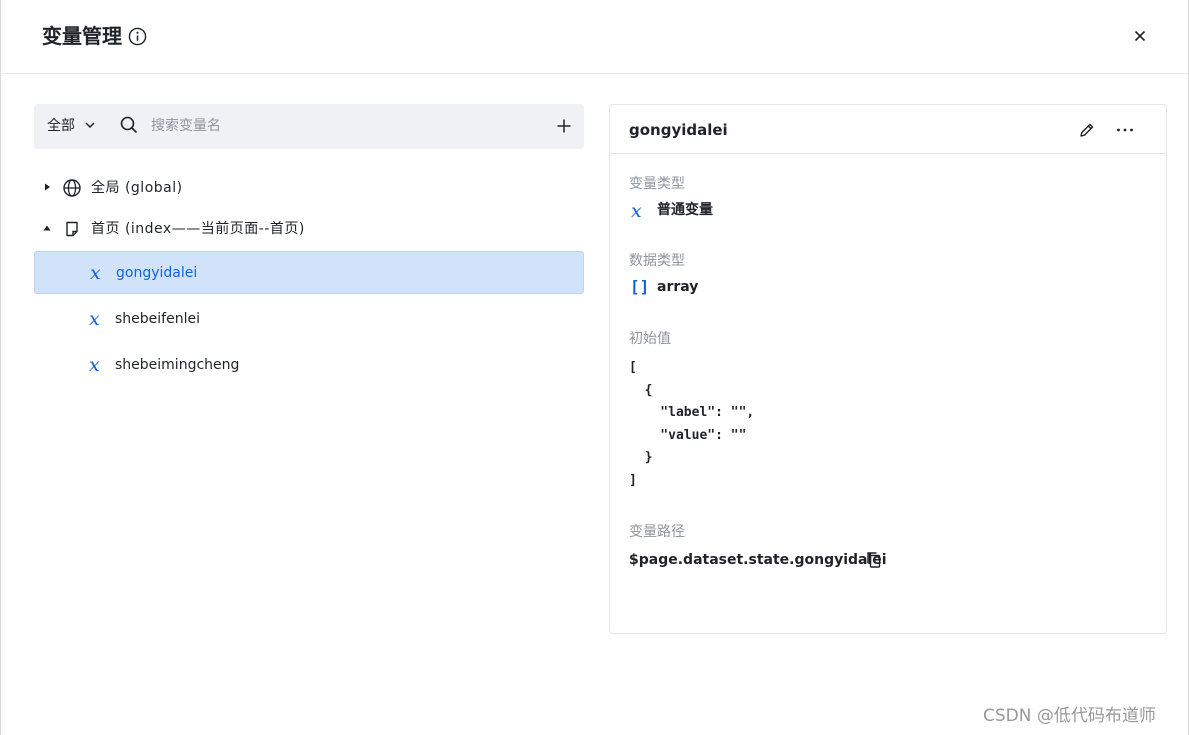 The width and height of the screenshot is (1189, 735). What do you see at coordinates (72, 188) in the screenshot?
I see `globe-icon` at bounding box center [72, 188].